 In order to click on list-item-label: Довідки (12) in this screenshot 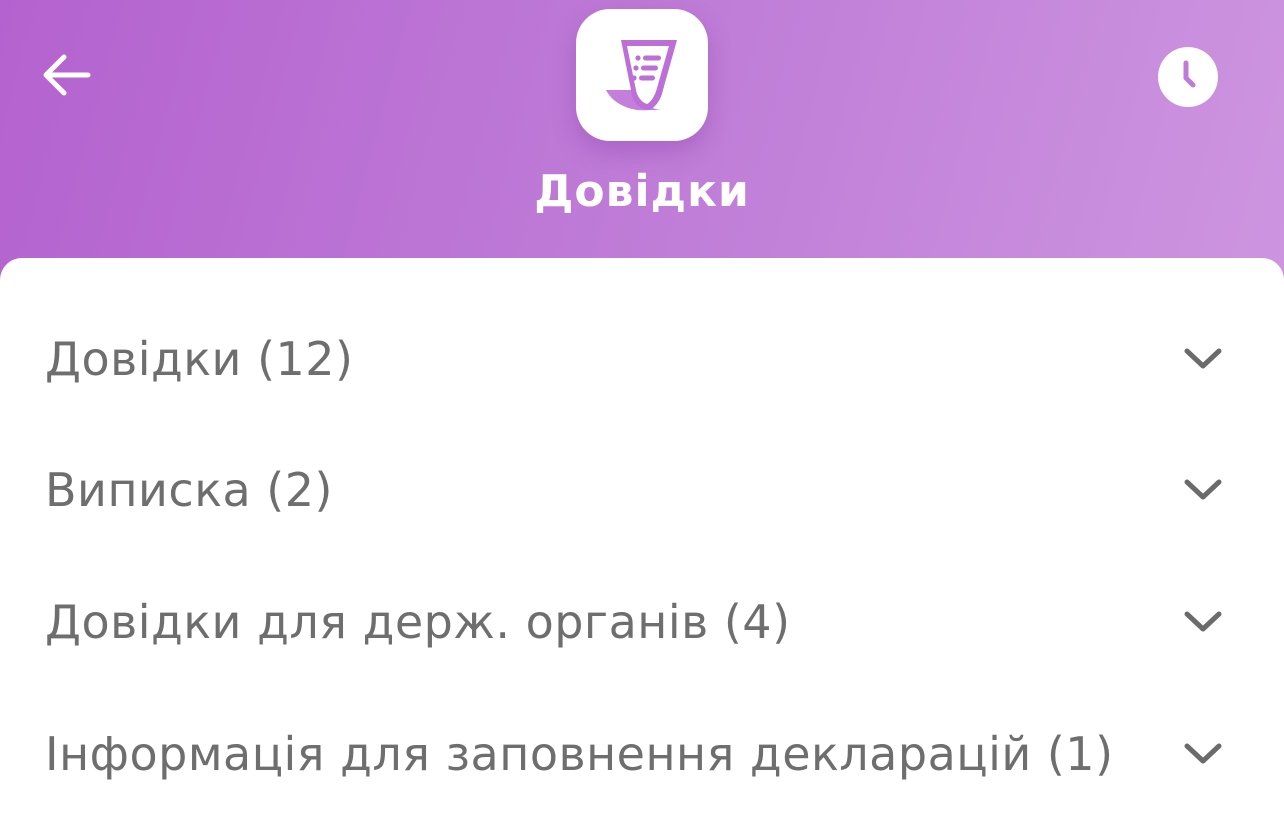, I will do `click(199, 359)`.